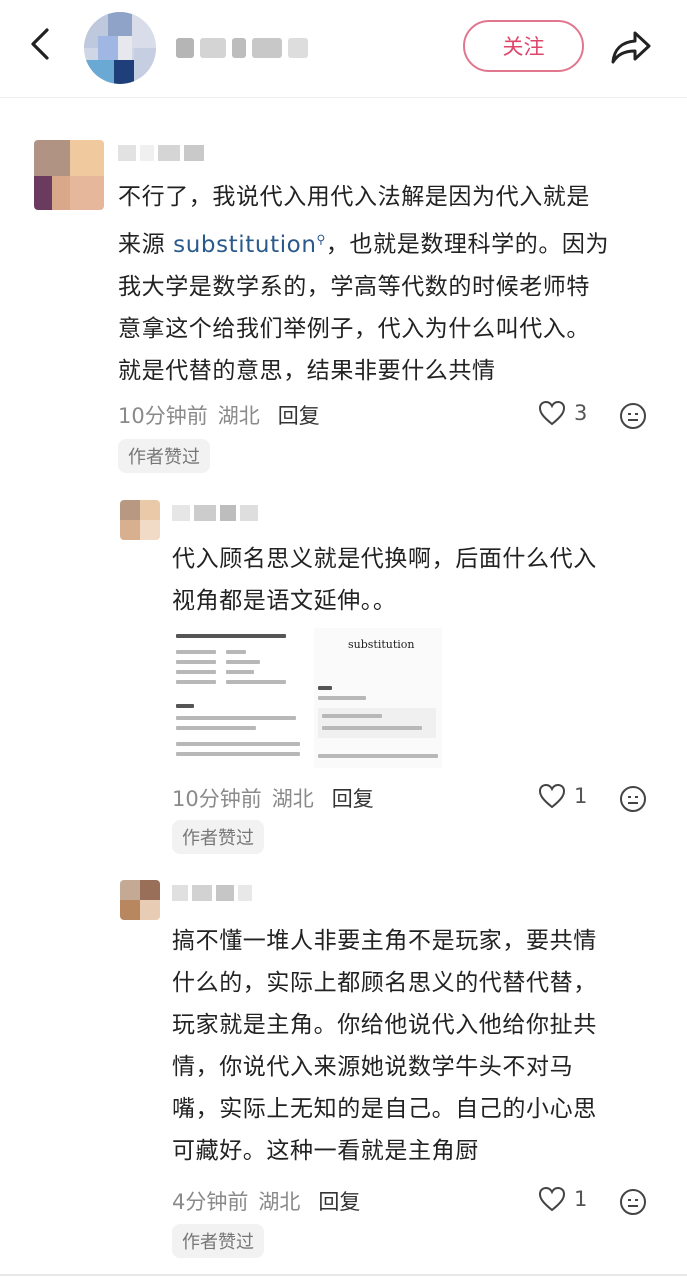 This screenshot has width=687, height=1280. Describe the element at coordinates (321, 239) in the screenshot. I see `search-icon: ⚲` at that location.